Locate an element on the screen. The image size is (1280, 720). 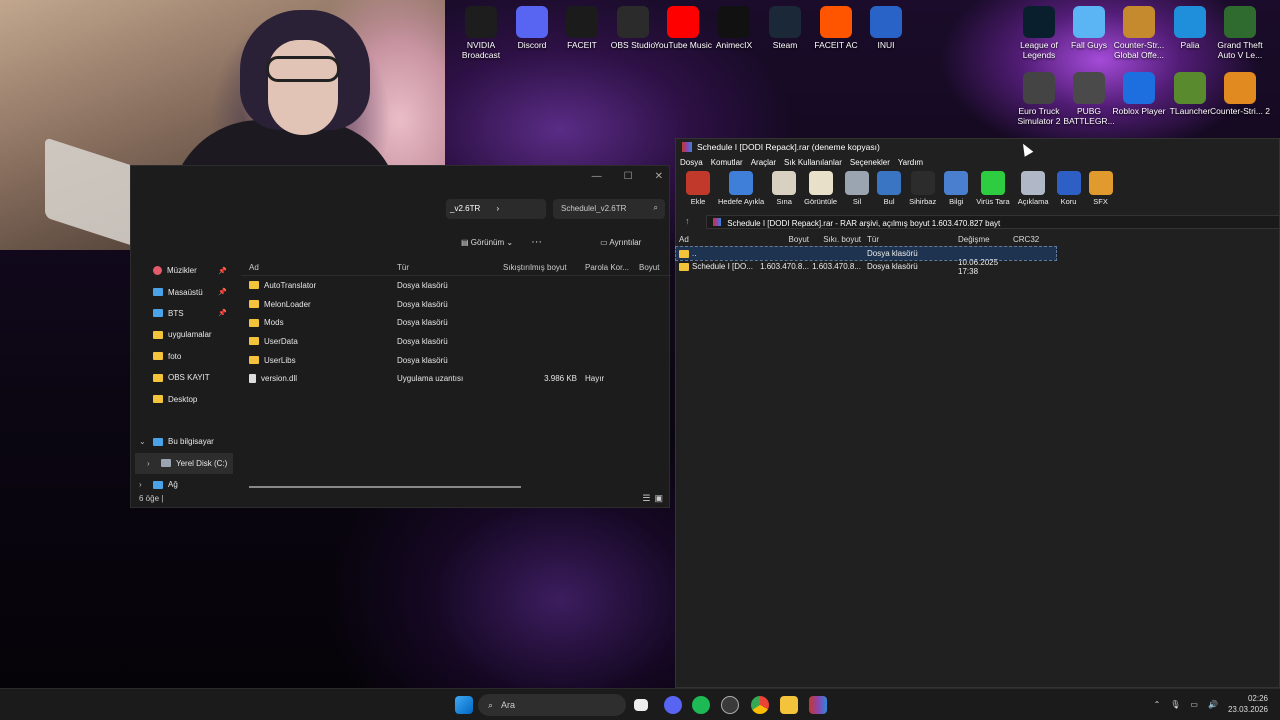
column-modified: Değişme is located at coordinates (977, 239).